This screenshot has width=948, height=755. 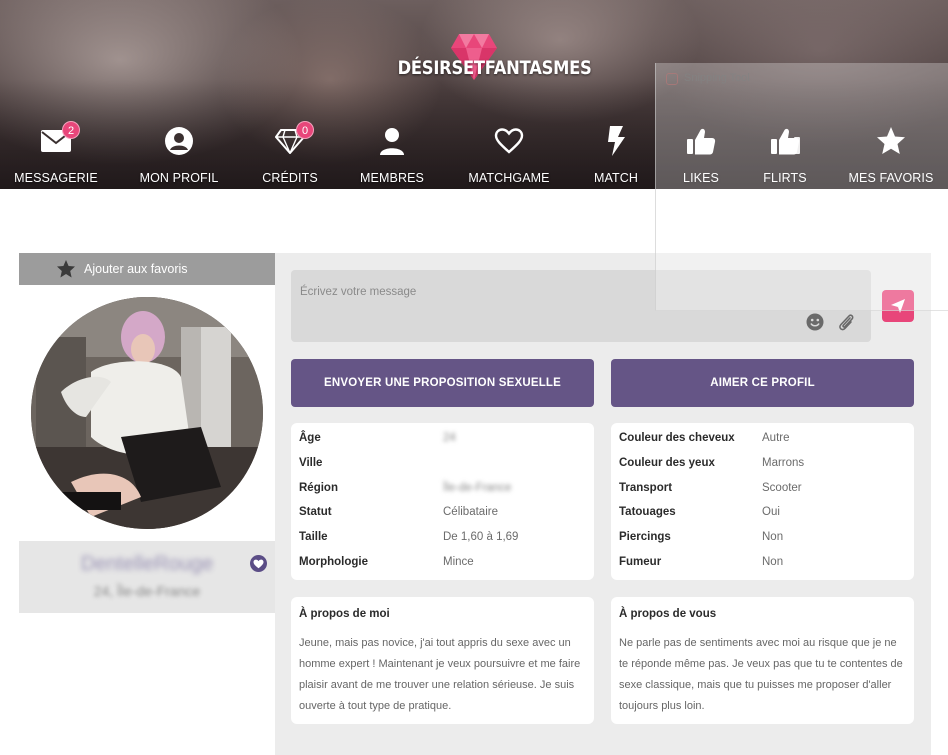 What do you see at coordinates (846, 322) in the screenshot?
I see `paperclip-icon` at bounding box center [846, 322].